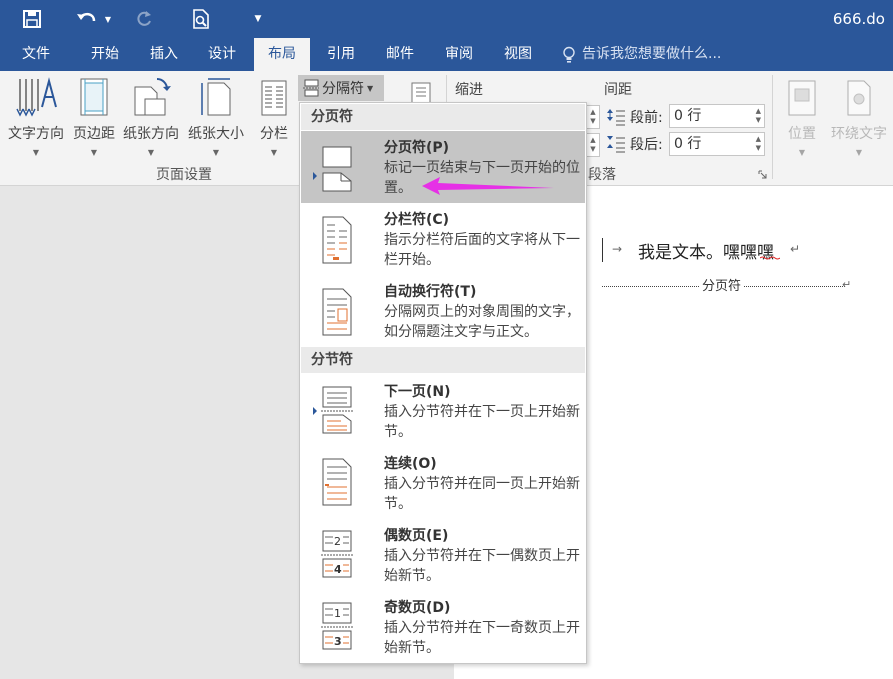 The image size is (893, 679). What do you see at coordinates (105, 54) in the screenshot?
I see `tab-home: 开始` at bounding box center [105, 54].